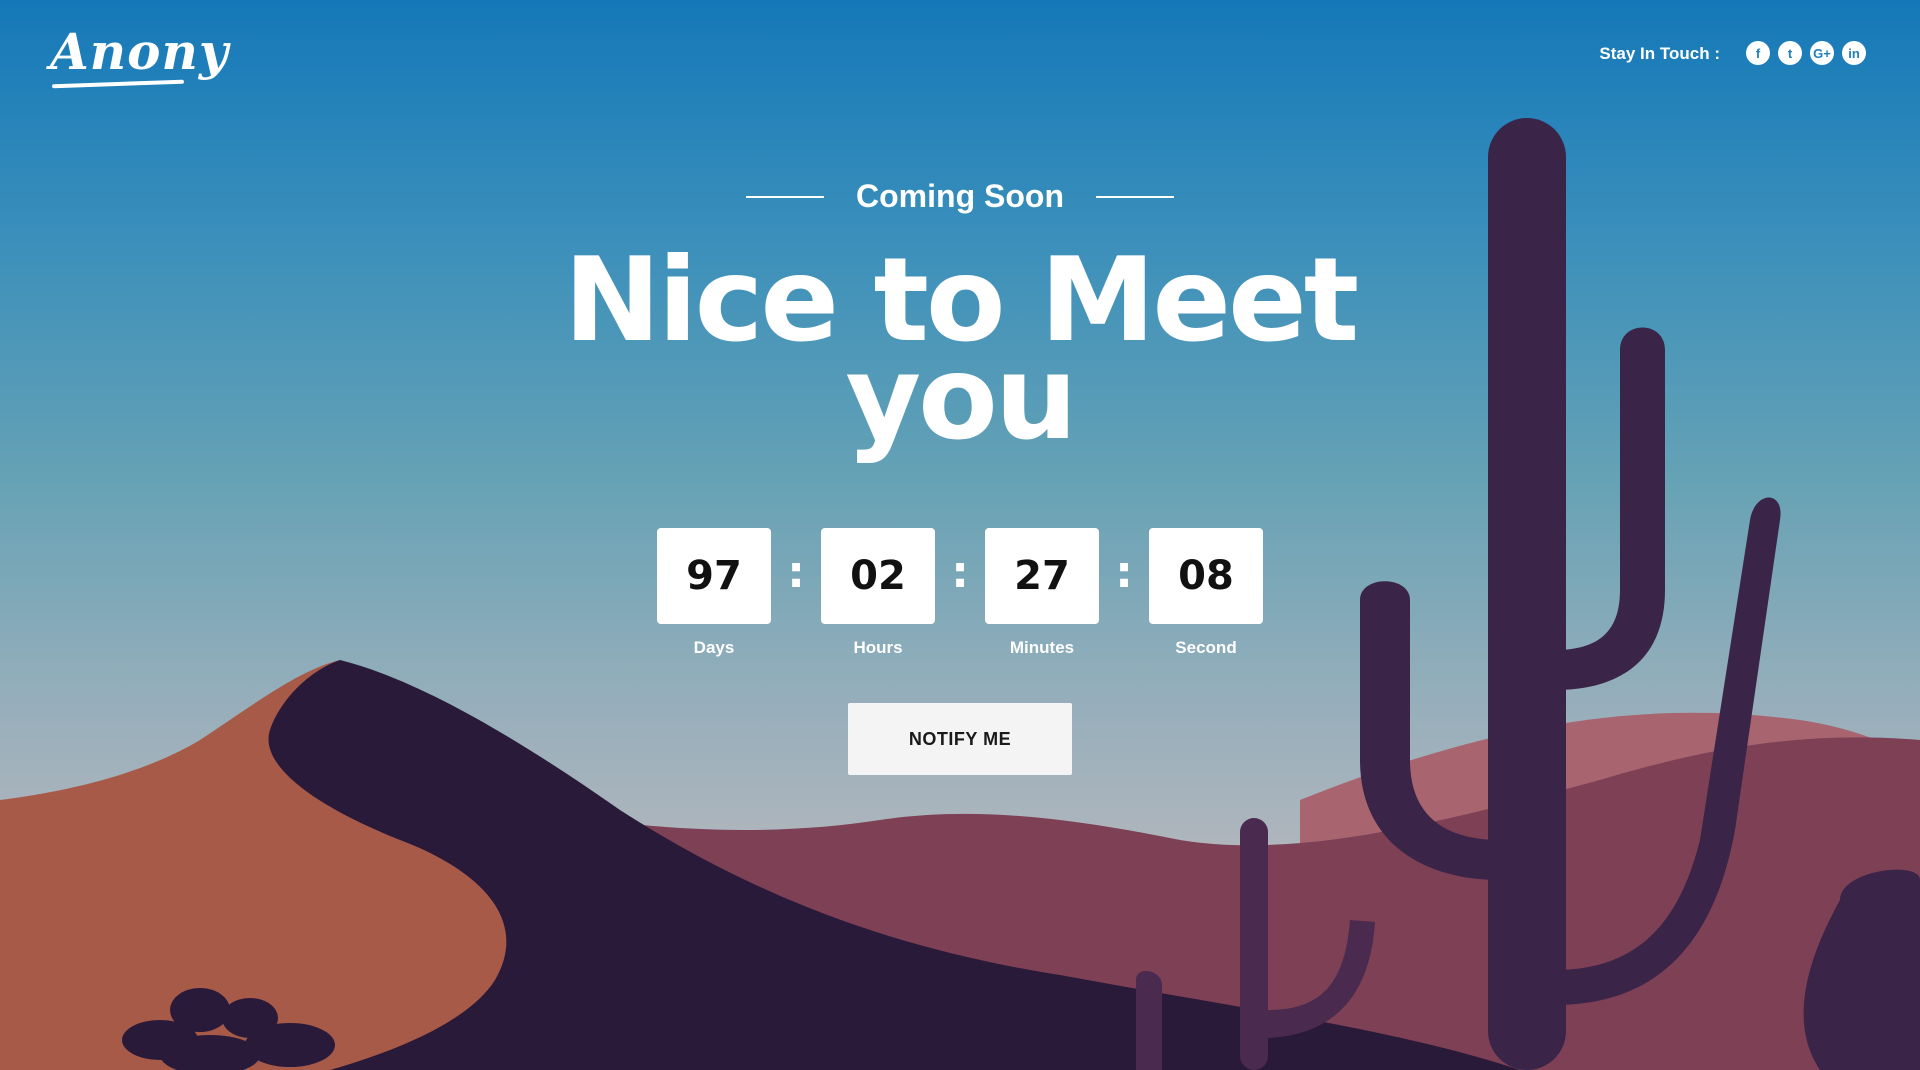  What do you see at coordinates (960, 55) in the screenshot?
I see `site-header: Anony Stay In Touch : f t G+ in` at bounding box center [960, 55].